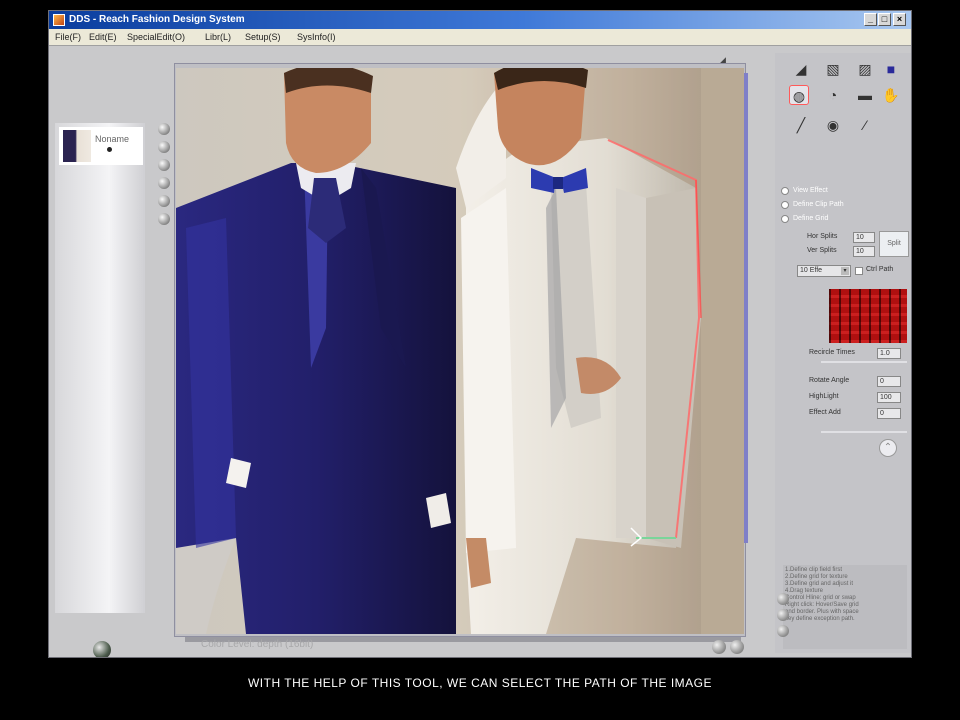 Image resolution: width=960 pixels, height=720 pixels. What do you see at coordinates (888, 448) in the screenshot?
I see `scroll-up-button: ⌃` at bounding box center [888, 448].